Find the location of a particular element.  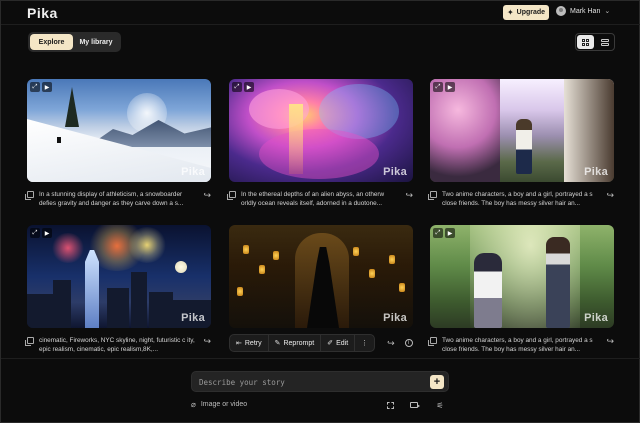

user-menu: Mark Han ⌄ is located at coordinates (583, 11).